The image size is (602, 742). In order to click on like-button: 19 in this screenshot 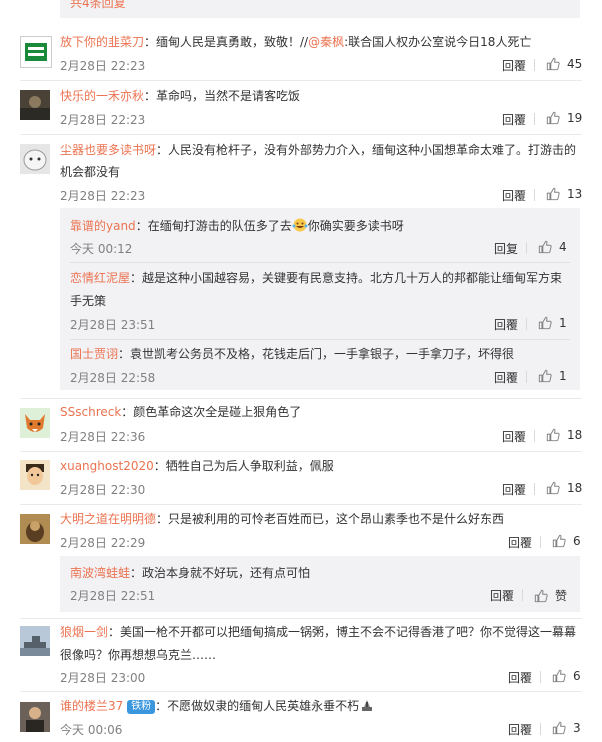, I will do `click(564, 118)`.